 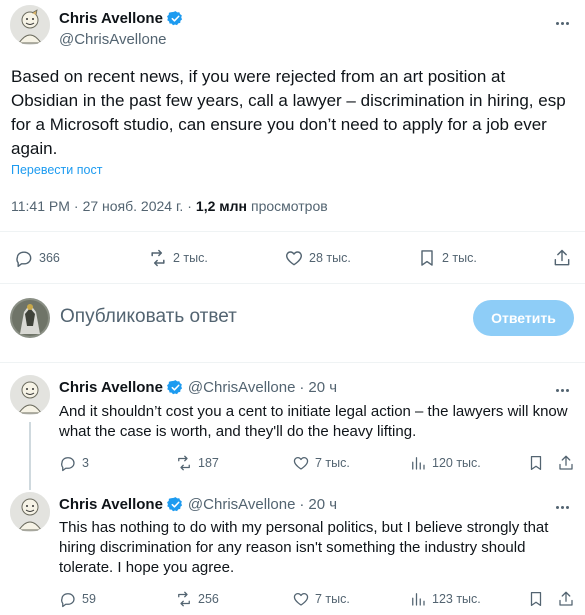 I want to click on post-reply-button: Ответить, so click(x=523, y=318).